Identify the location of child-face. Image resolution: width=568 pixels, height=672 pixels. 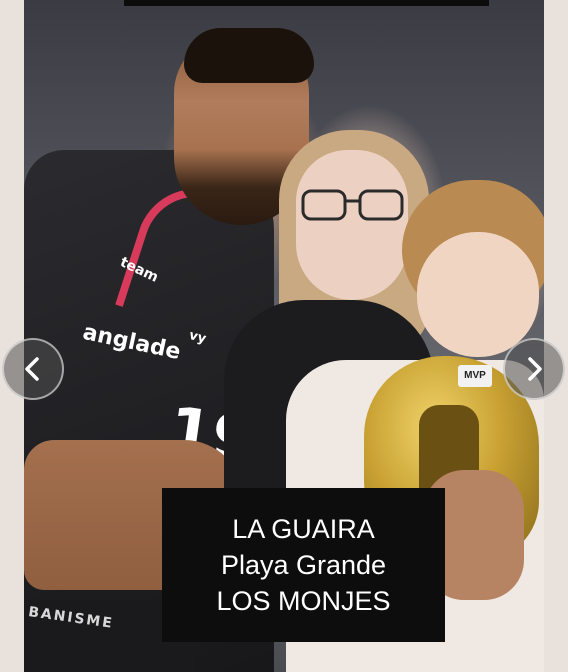
(478, 294).